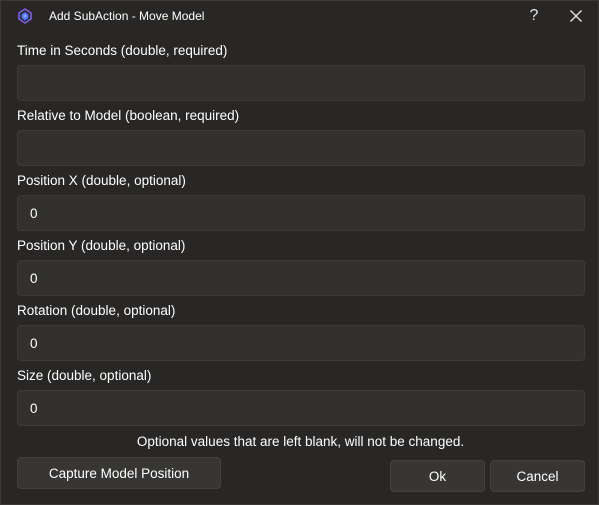  What do you see at coordinates (301, 213) in the screenshot?
I see `position-x-input` at bounding box center [301, 213].